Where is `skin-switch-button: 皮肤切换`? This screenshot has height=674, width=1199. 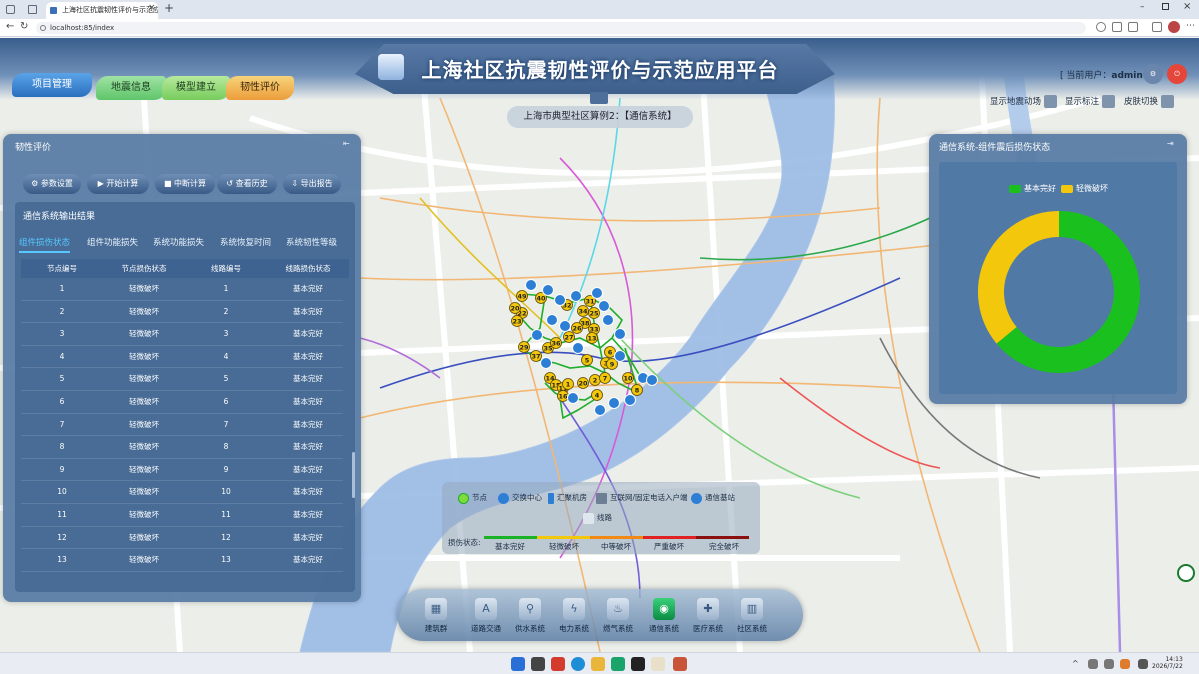 skin-switch-button: 皮肤切换 is located at coordinates (1149, 102).